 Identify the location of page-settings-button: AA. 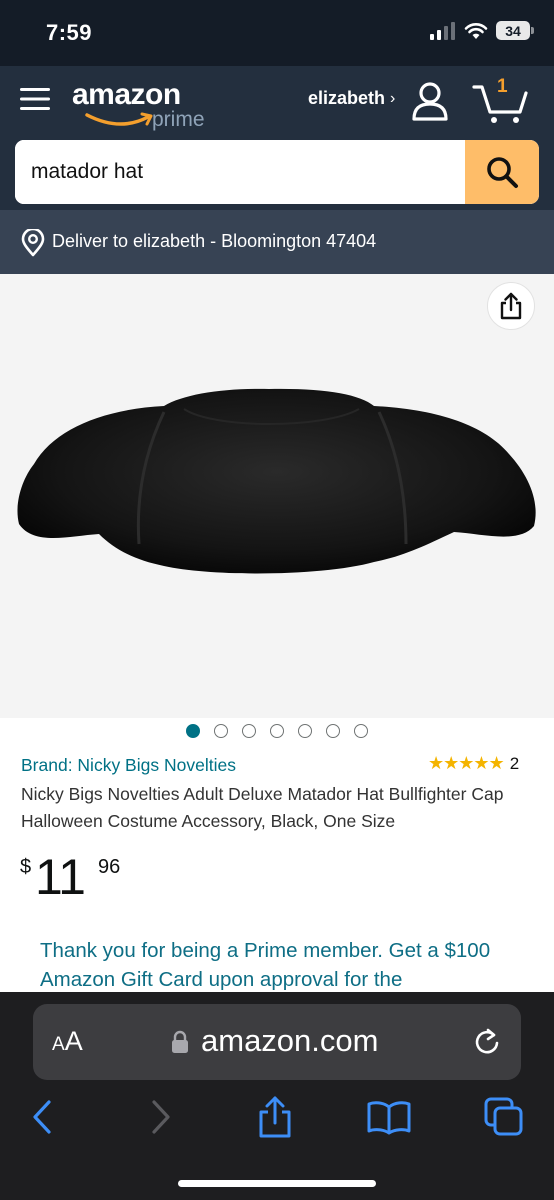
(67, 1041).